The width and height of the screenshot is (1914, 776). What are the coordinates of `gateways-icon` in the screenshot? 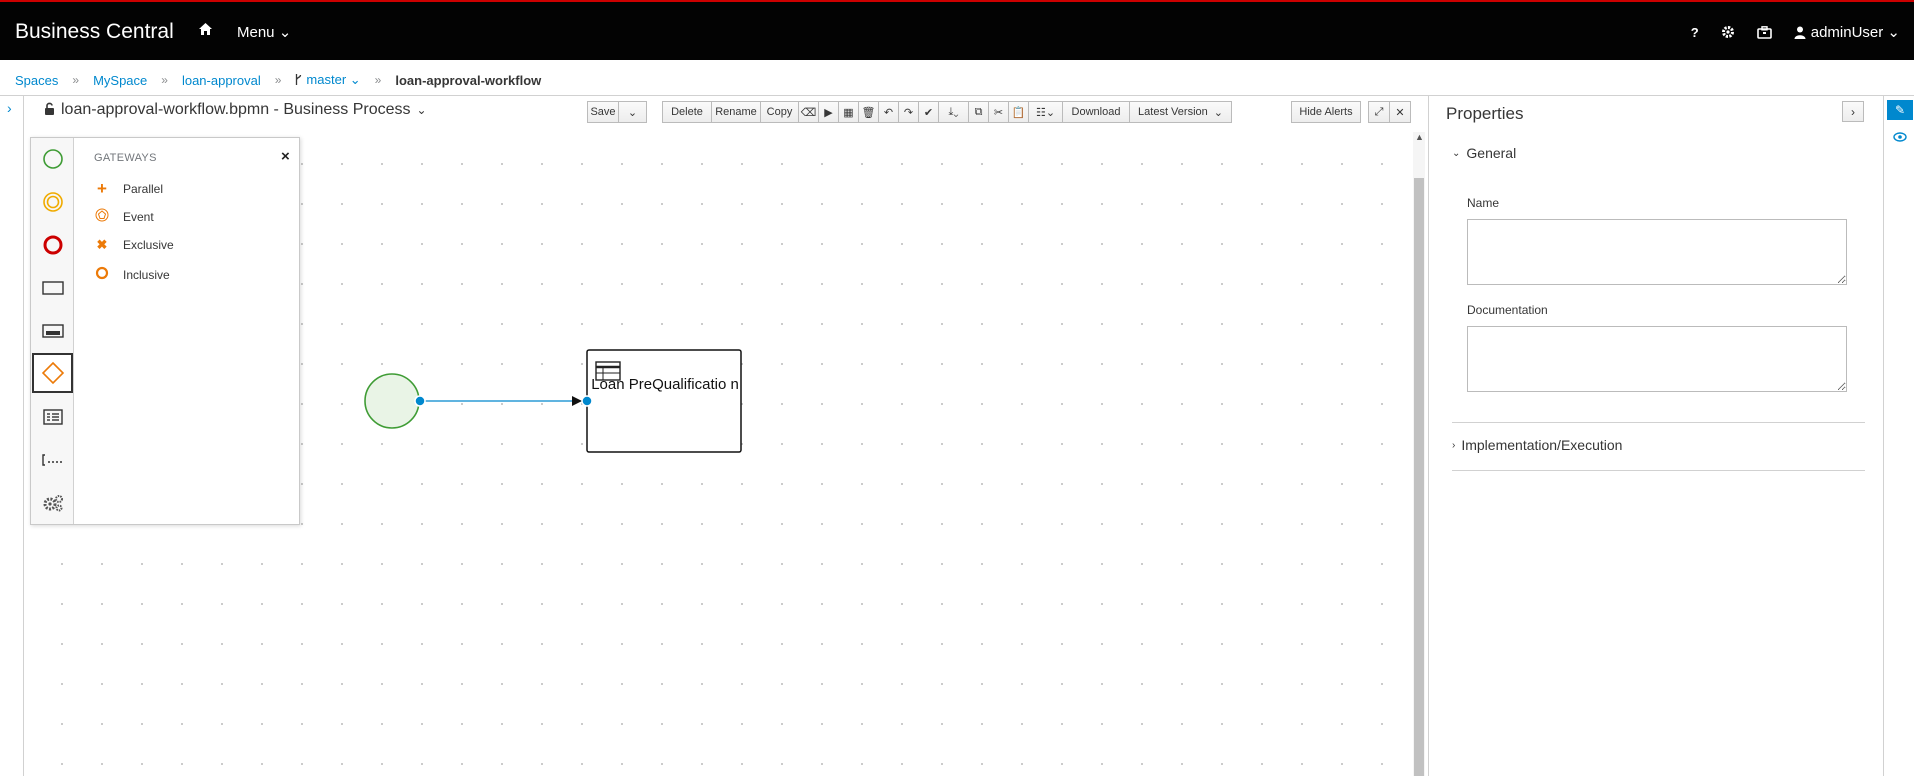 It's located at (52, 373).